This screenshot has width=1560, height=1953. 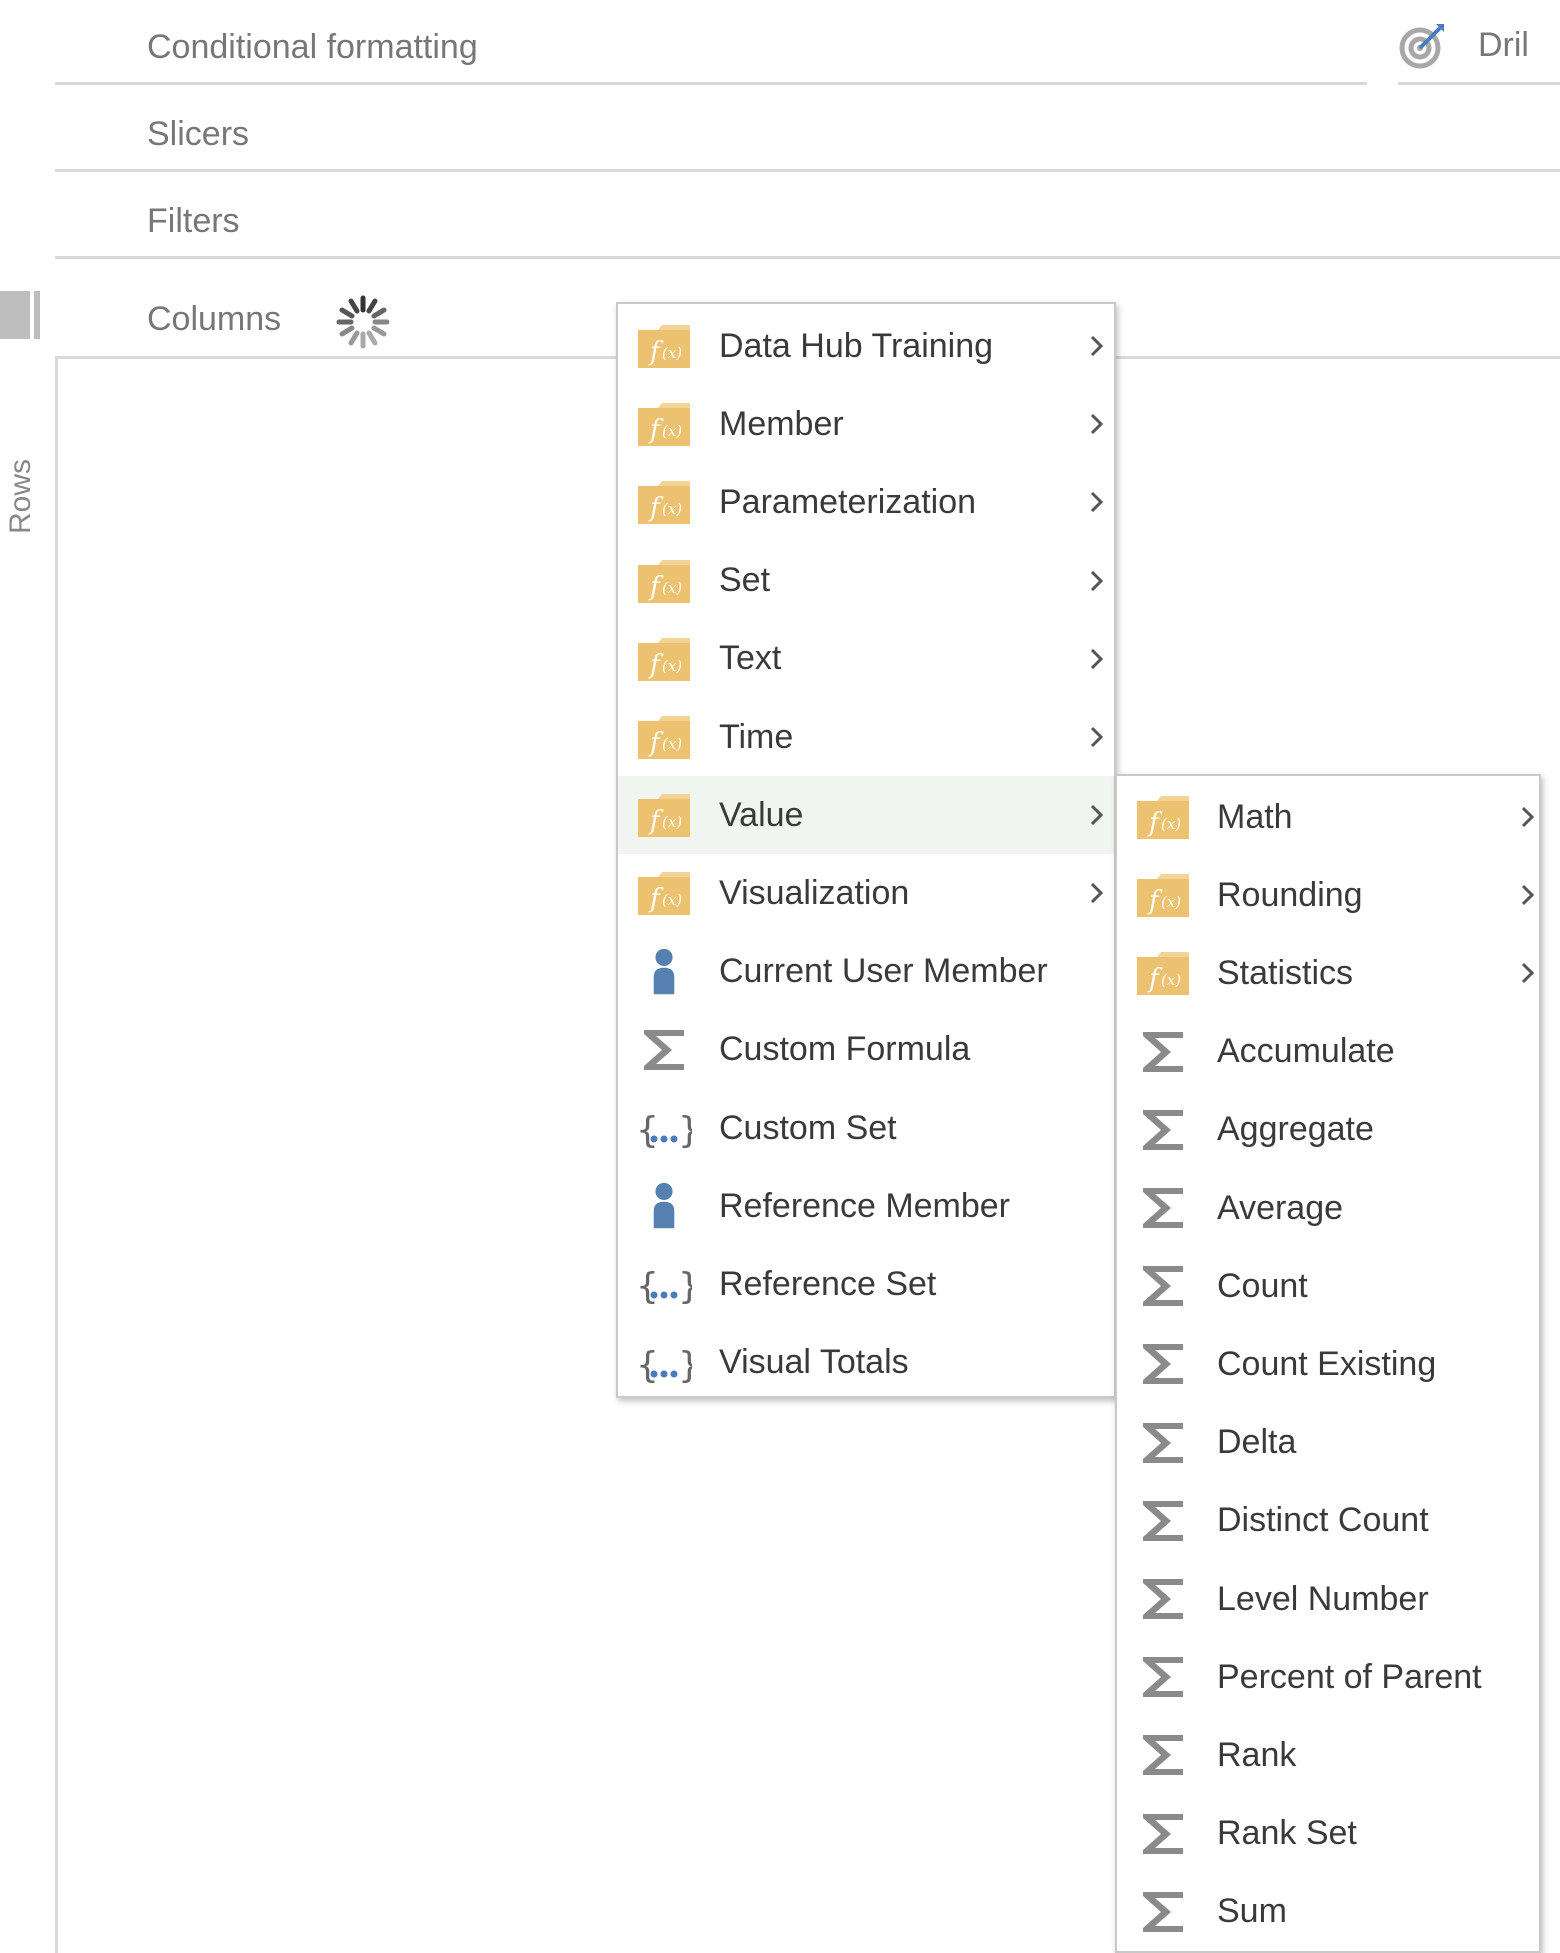 What do you see at coordinates (814, 892) in the screenshot?
I see `menu-item-label: Visualization` at bounding box center [814, 892].